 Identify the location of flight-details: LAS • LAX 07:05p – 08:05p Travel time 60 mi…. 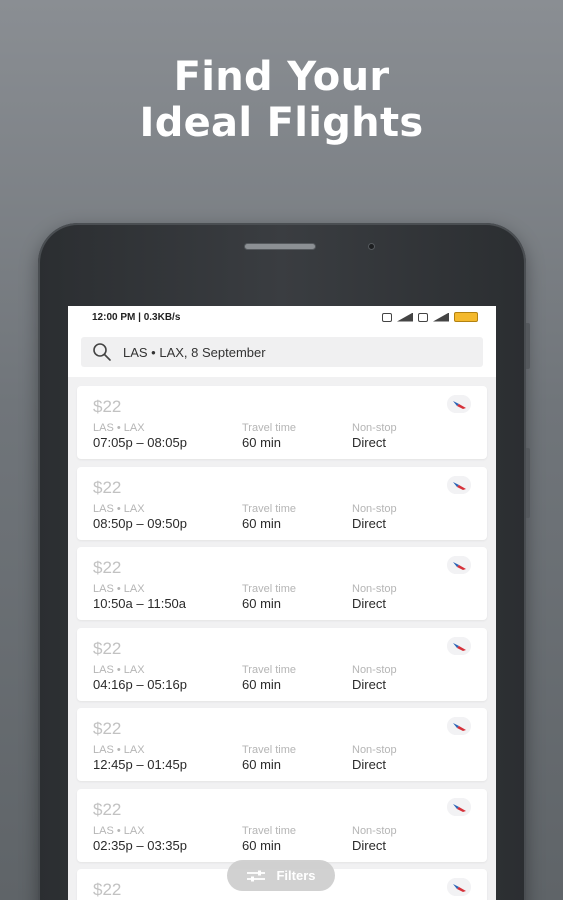
(282, 436).